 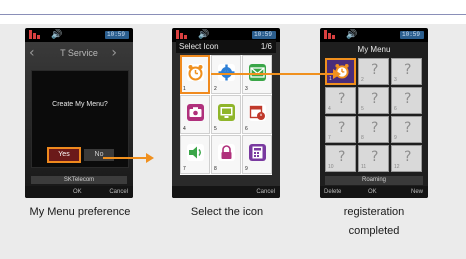 I want to click on slot-number: 1, so click(x=330, y=79).